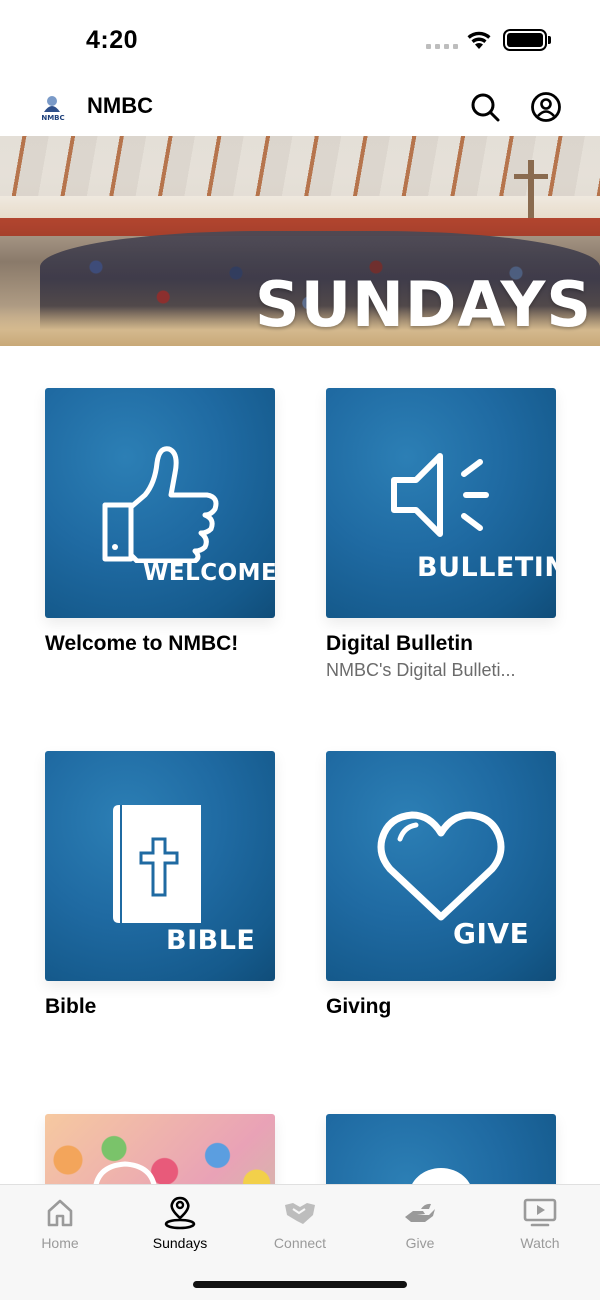 The image size is (600, 1300). Describe the element at coordinates (300, 1243) in the screenshot. I see `tab-label: Connect` at that location.